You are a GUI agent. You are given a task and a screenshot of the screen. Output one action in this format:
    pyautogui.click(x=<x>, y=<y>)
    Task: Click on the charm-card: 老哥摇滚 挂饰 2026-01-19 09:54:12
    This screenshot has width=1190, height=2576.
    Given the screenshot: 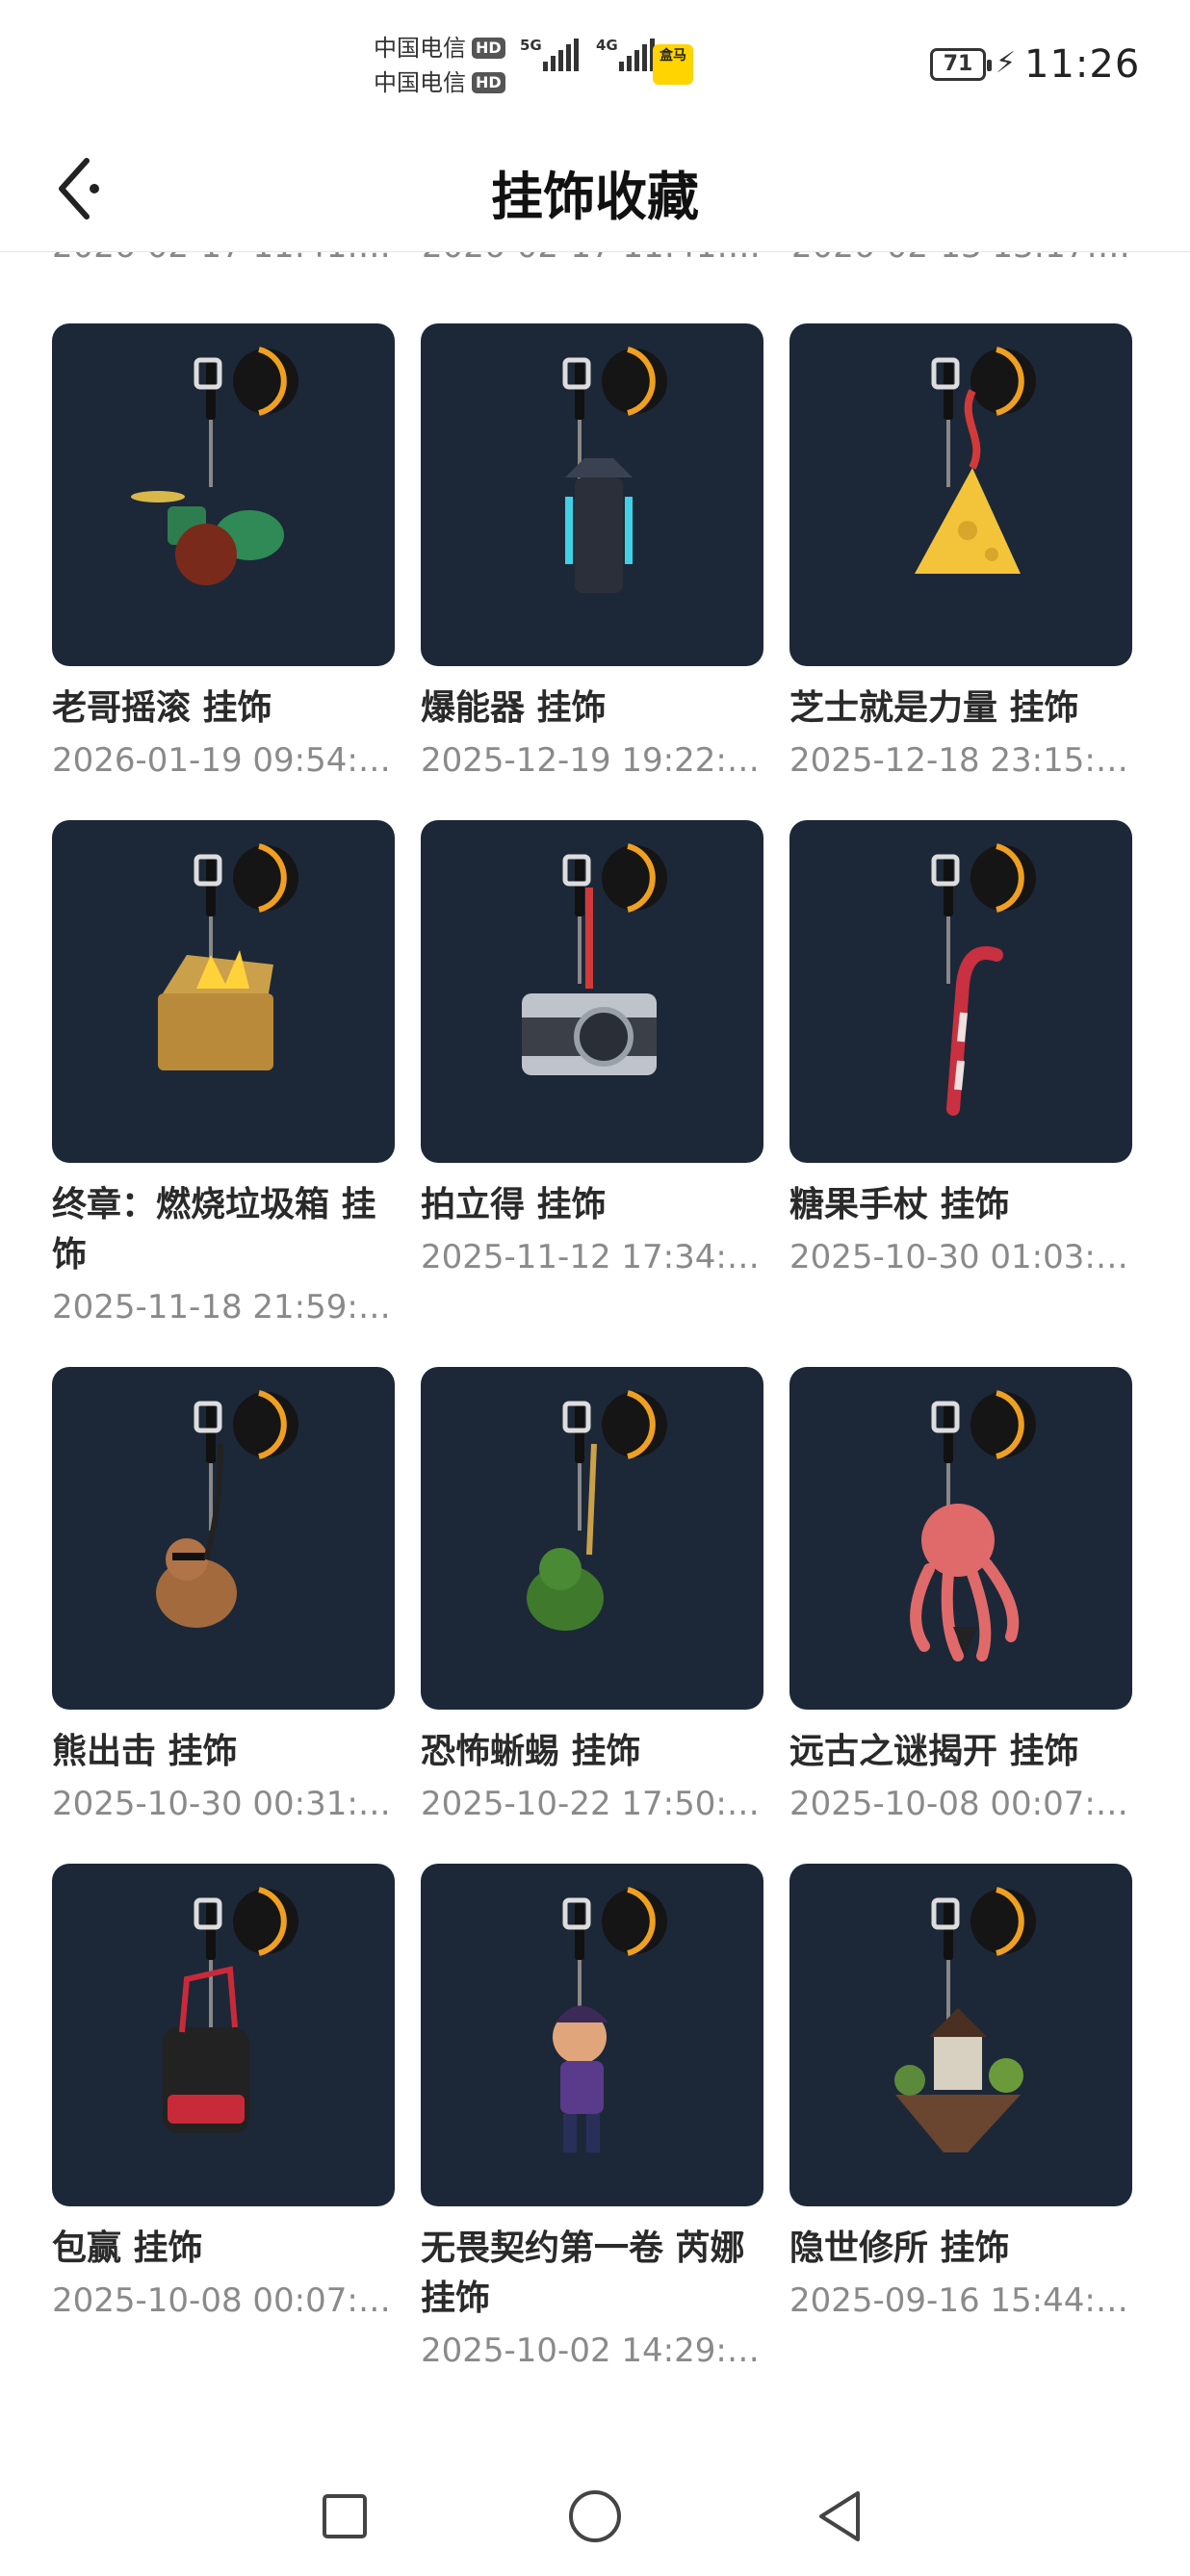 What is the action you would take?
    pyautogui.click(x=224, y=554)
    